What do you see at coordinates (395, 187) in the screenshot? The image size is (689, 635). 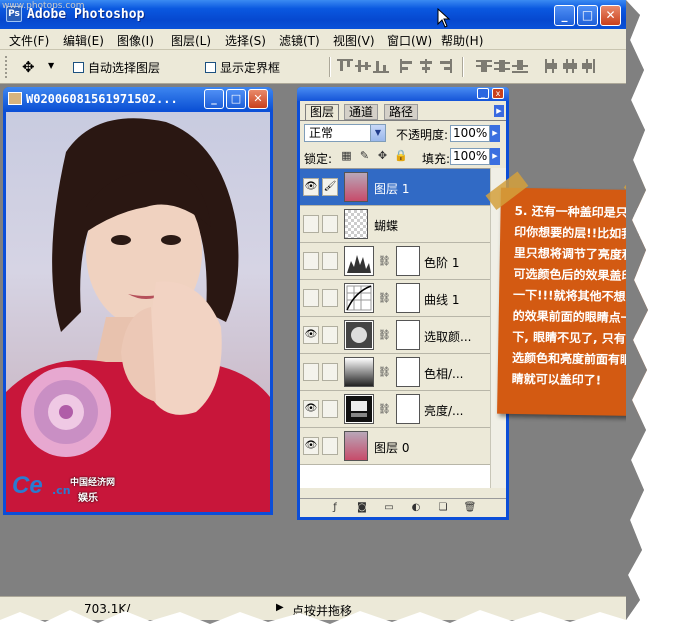 I see `layer-row: 👁 🖌 图层 1` at bounding box center [395, 187].